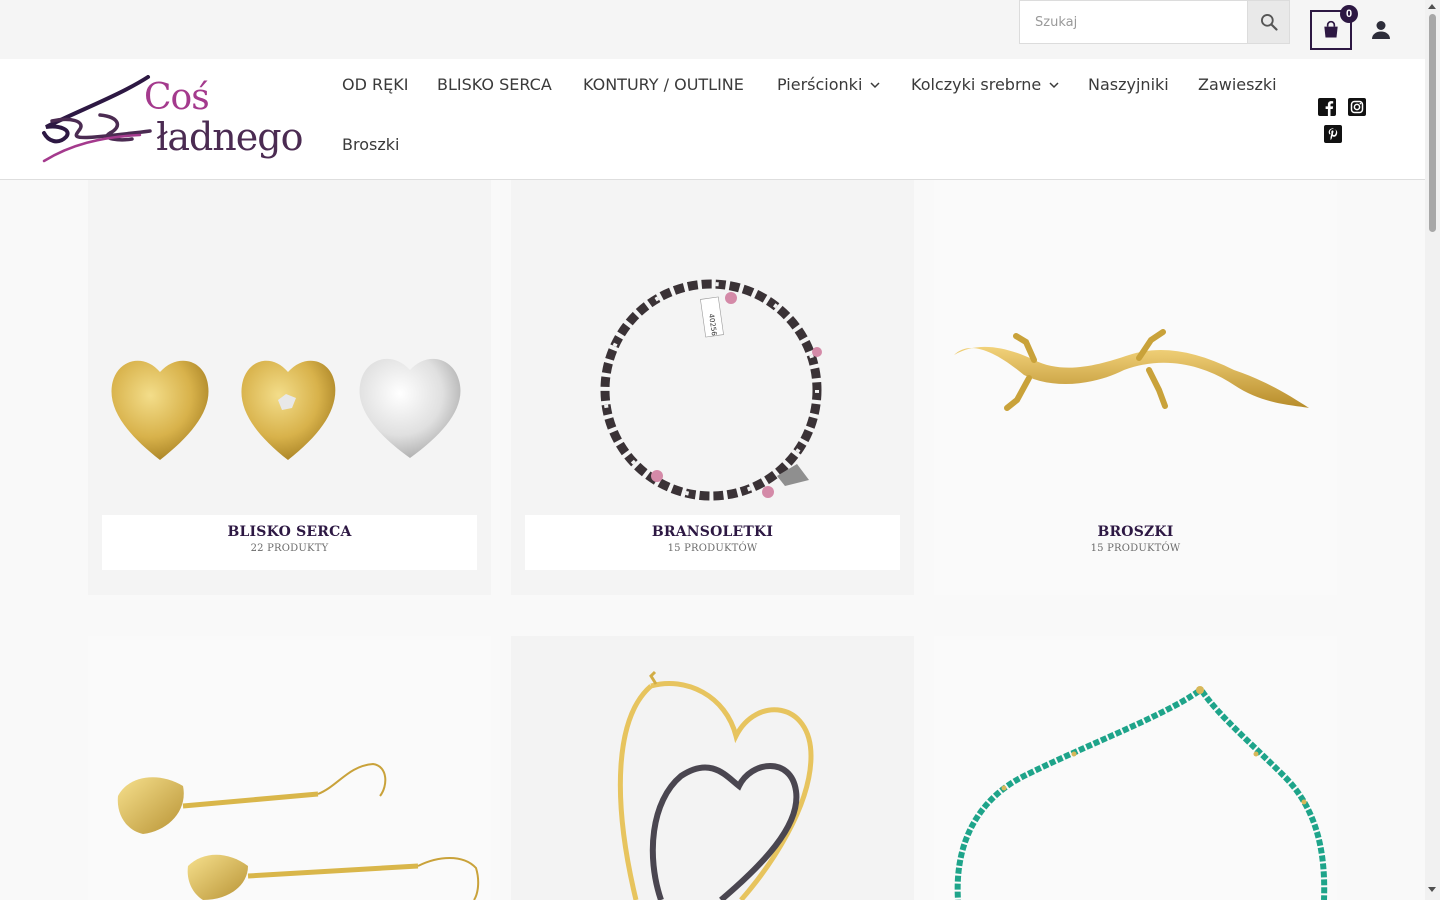 The width and height of the screenshot is (1440, 900). I want to click on instagram-link, so click(1357, 107).